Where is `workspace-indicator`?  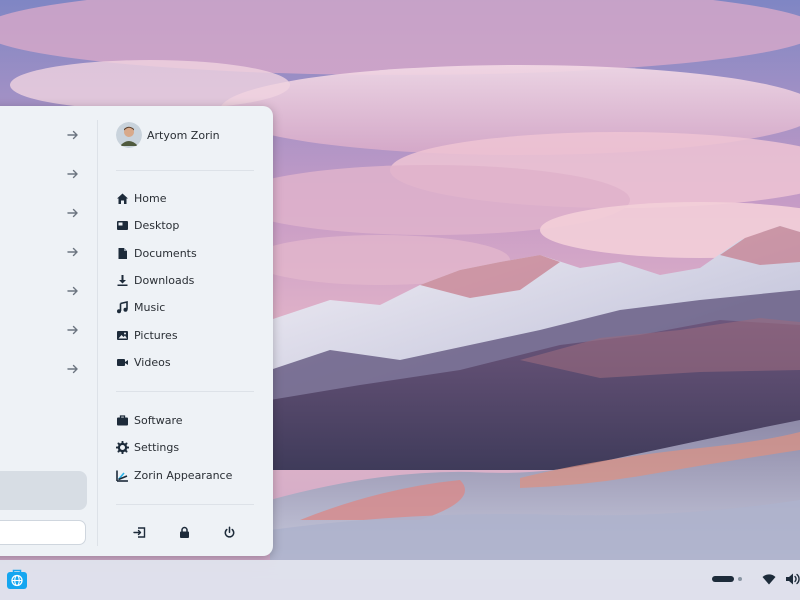 workspace-indicator is located at coordinates (729, 579).